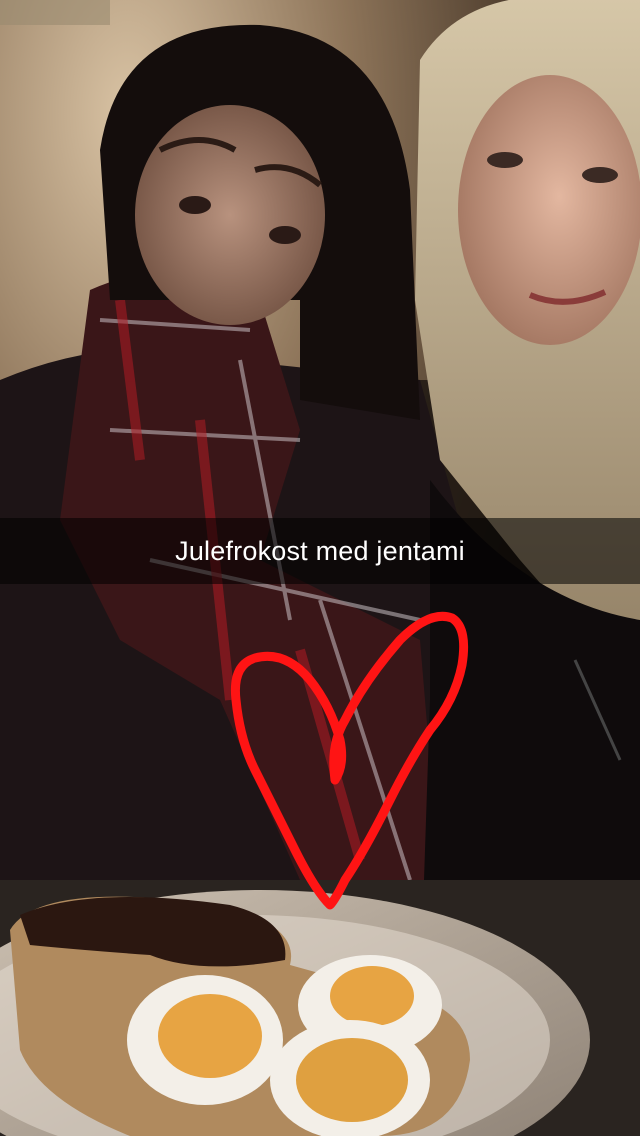 This screenshot has width=640, height=1136. I want to click on snap-caption: Julefrokost med jentami, so click(320, 550).